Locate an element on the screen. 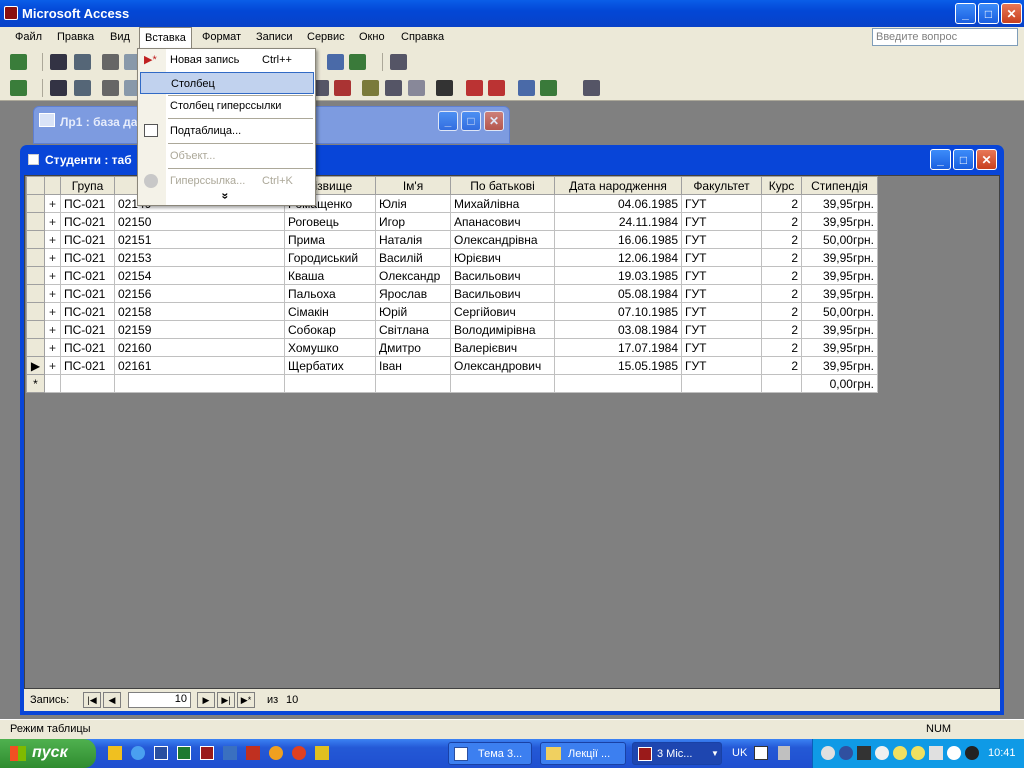  clock-icon is located at coordinates (954, 753).